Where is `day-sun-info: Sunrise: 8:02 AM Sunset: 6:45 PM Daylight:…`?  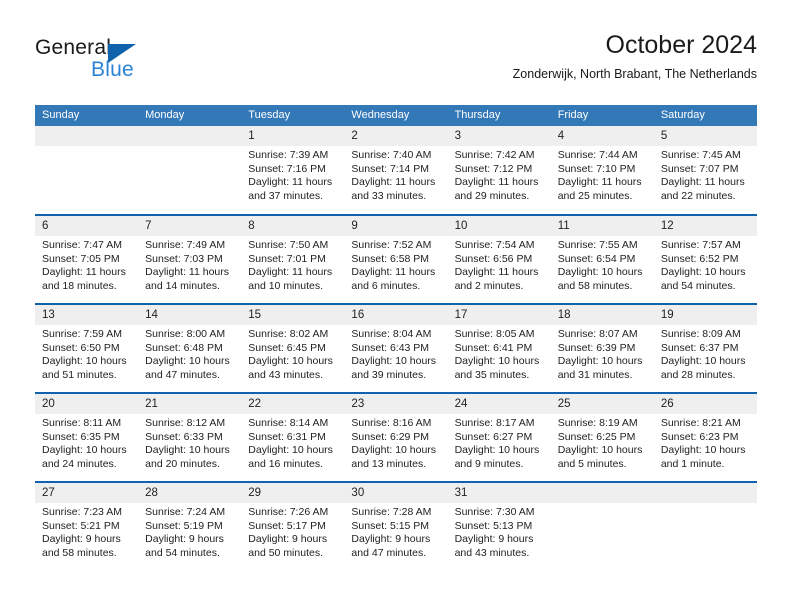
day-sun-info: Sunrise: 8:02 AM Sunset: 6:45 PM Daylight:… is located at coordinates (292, 353).